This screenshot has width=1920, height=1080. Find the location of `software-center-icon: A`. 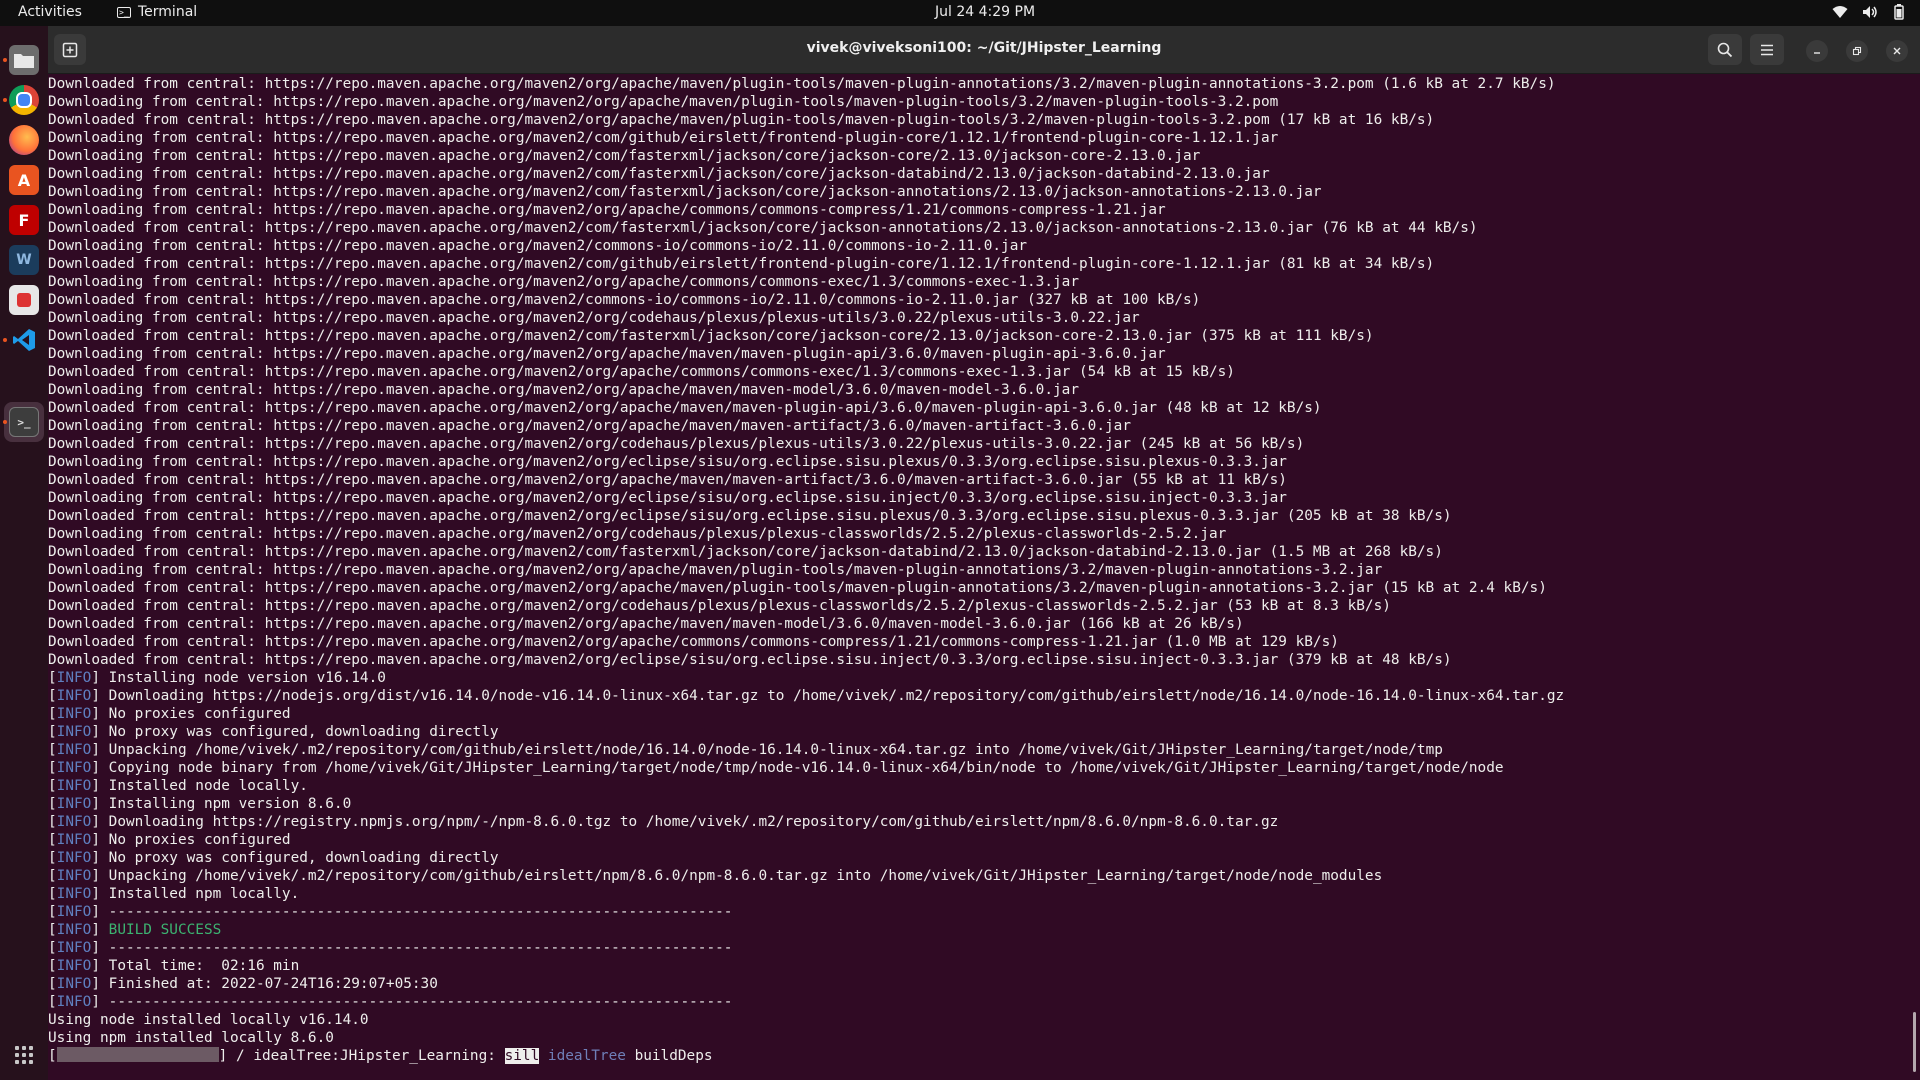

software-center-icon: A is located at coordinates (24, 180).